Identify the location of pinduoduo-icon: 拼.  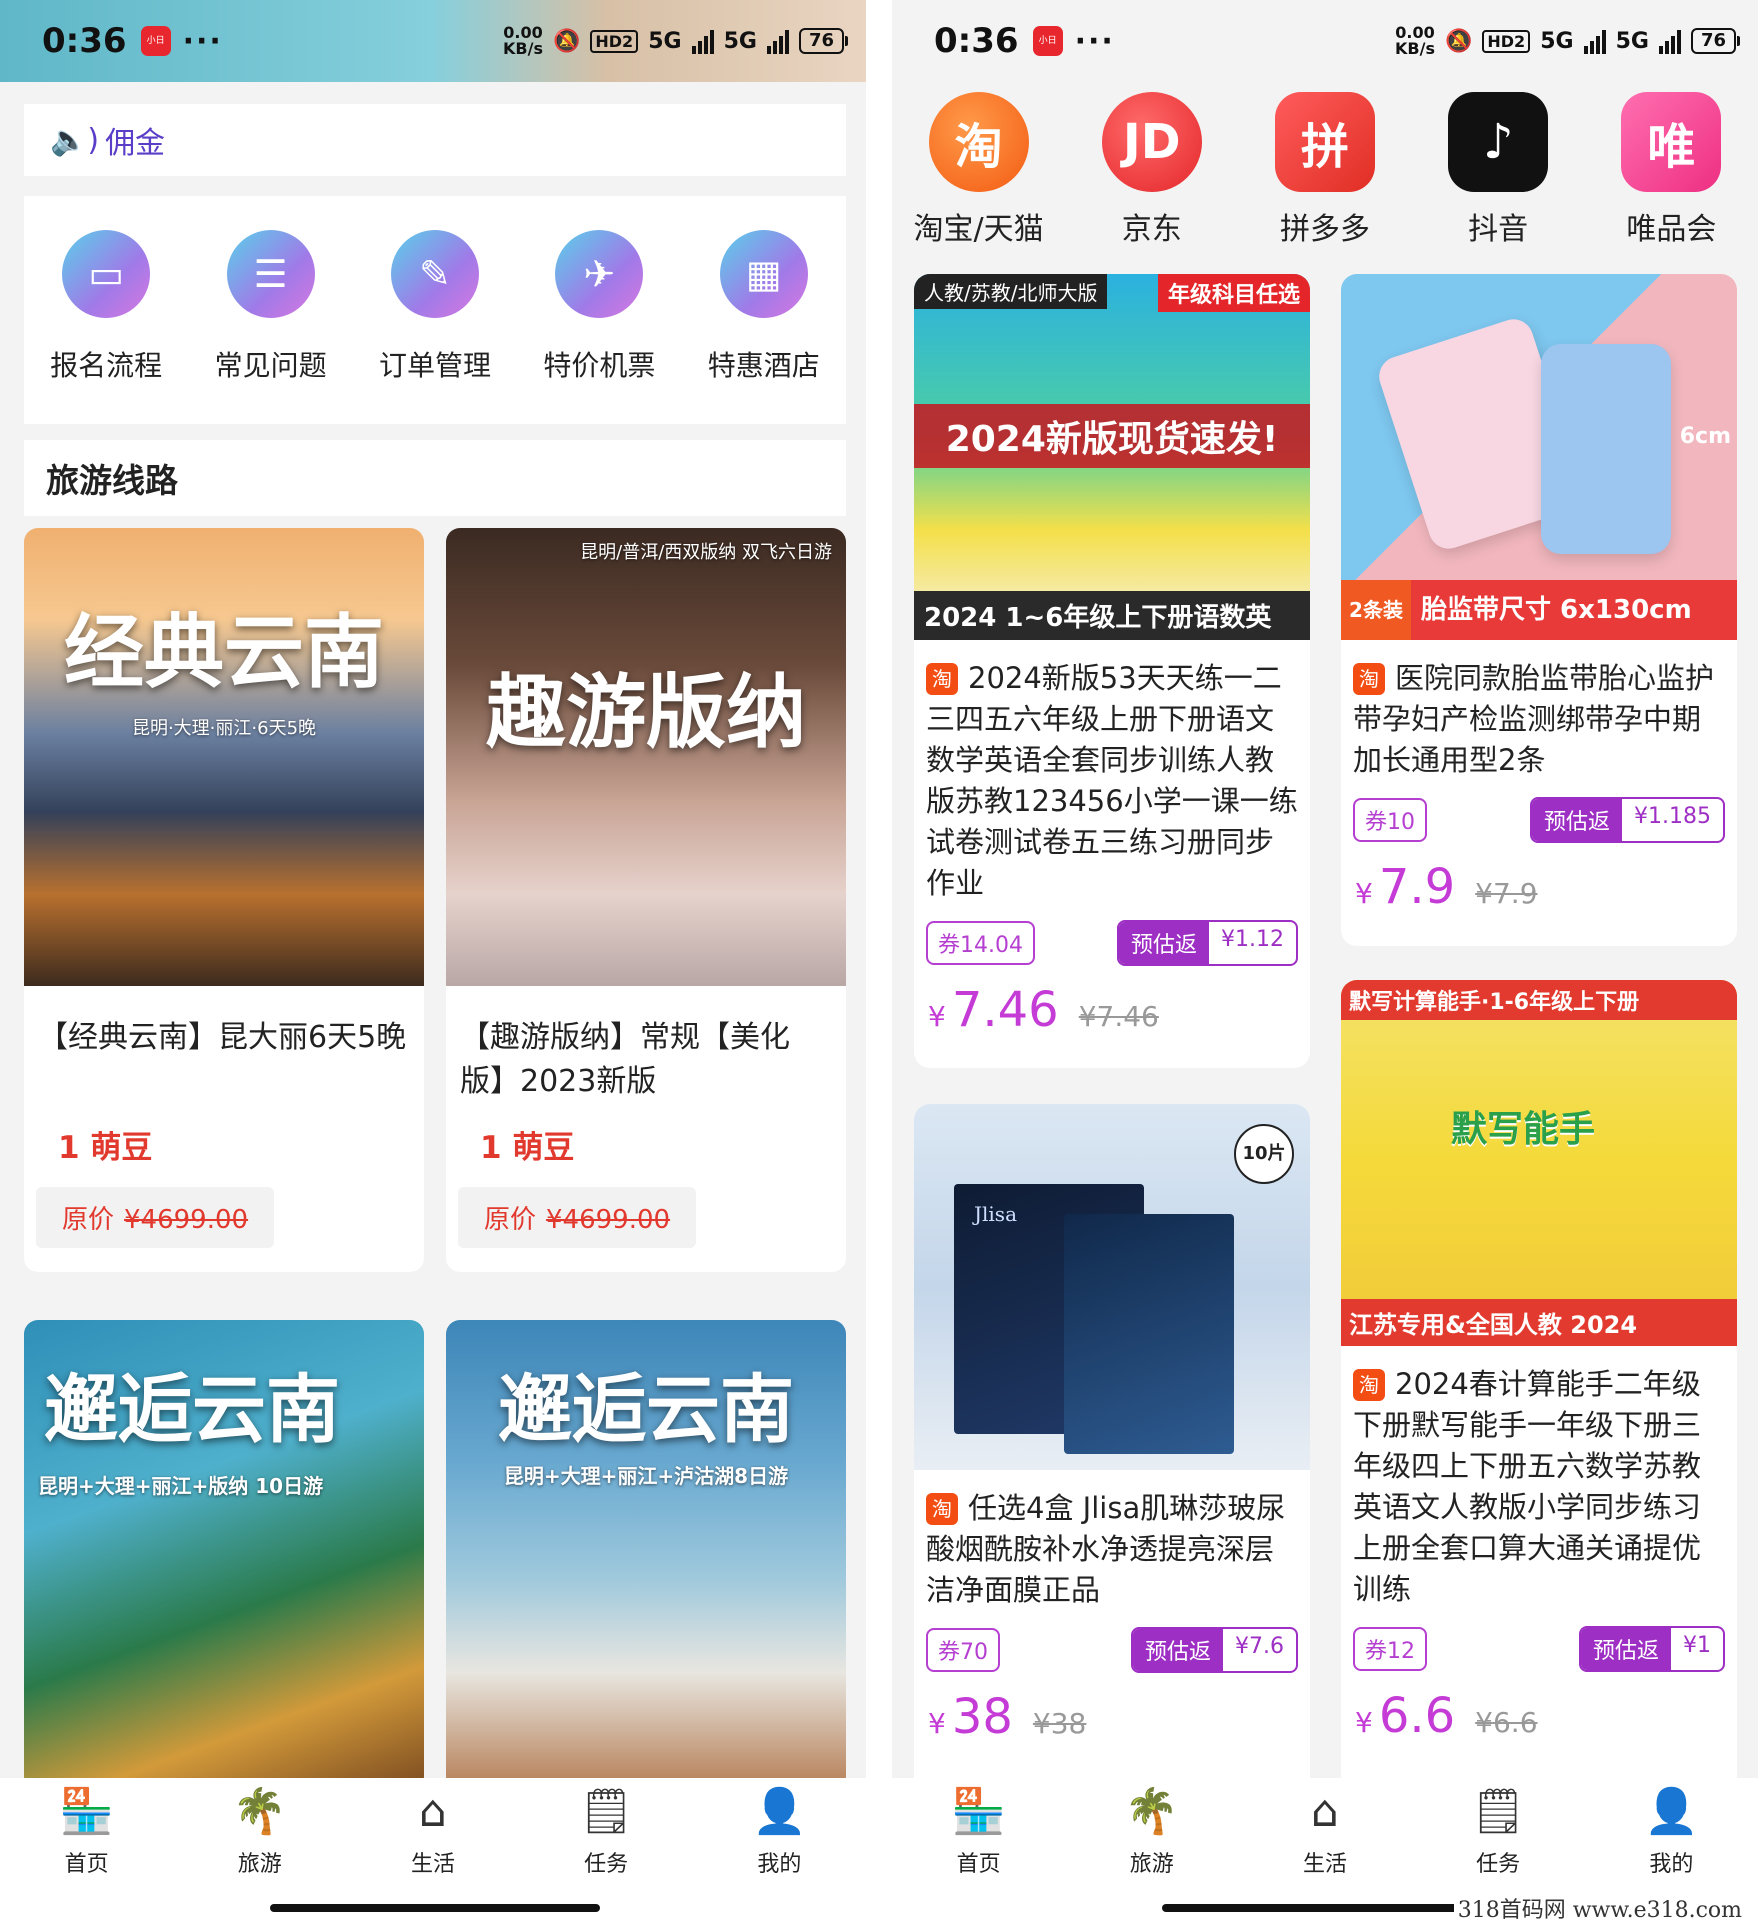
(1324, 142).